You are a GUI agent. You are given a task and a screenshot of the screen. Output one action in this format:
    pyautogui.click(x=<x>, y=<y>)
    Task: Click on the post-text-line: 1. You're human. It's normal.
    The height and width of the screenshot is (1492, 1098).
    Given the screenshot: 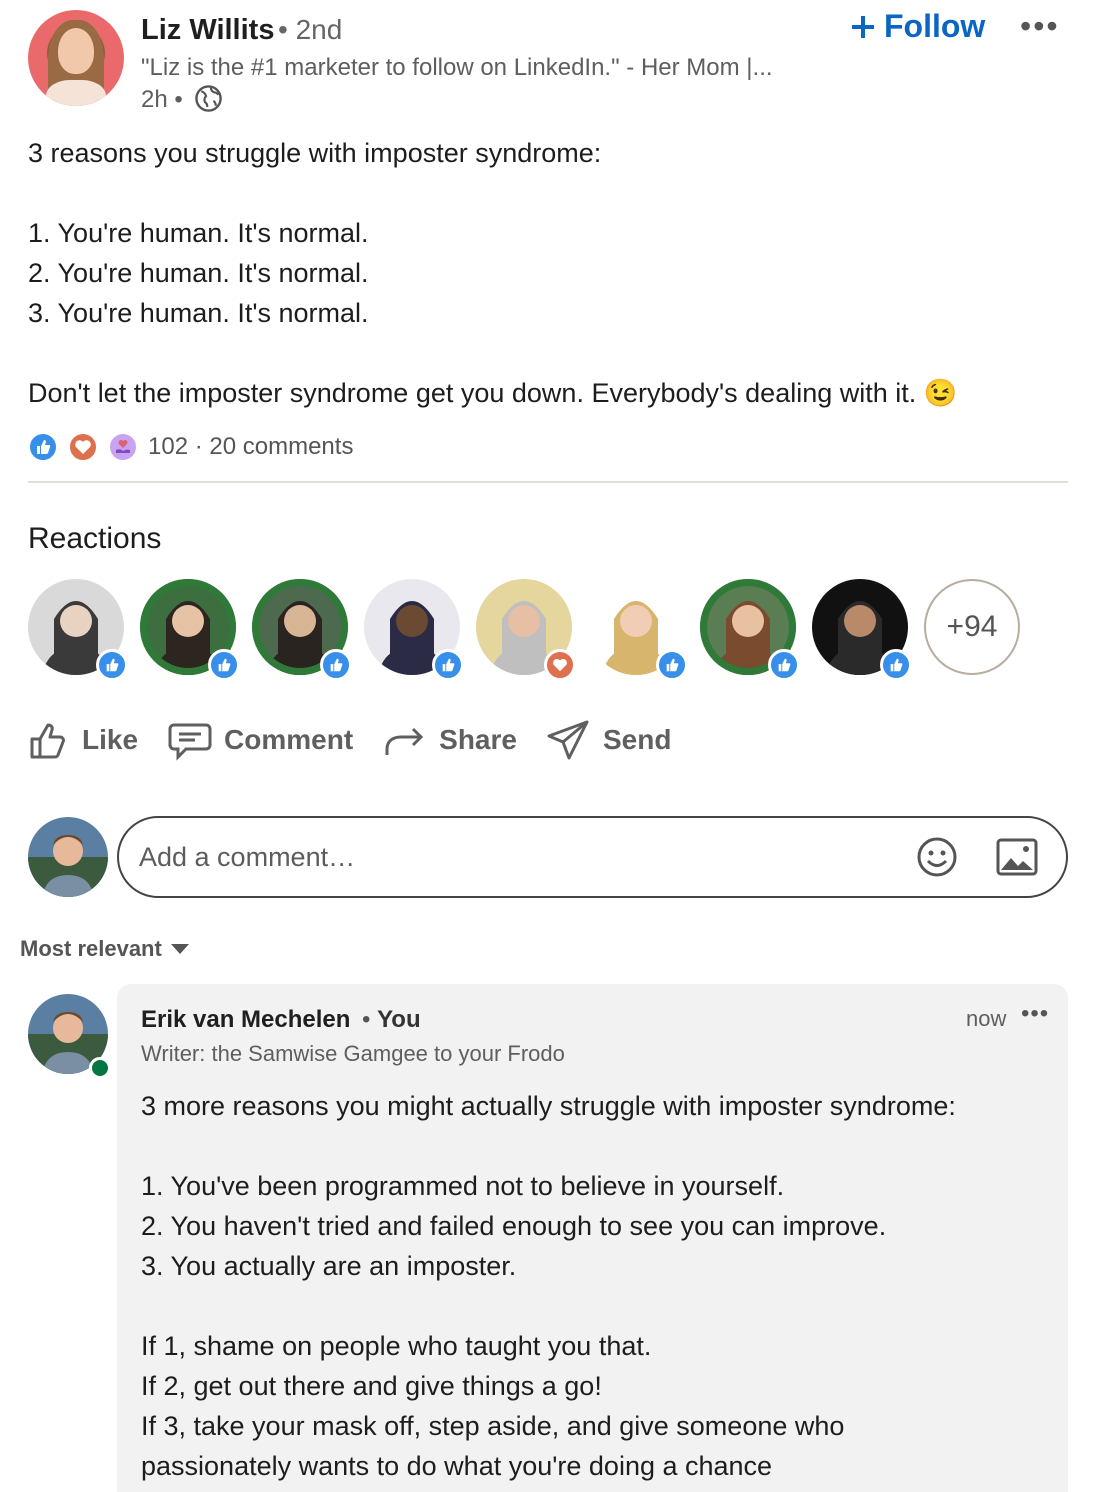 What is the action you would take?
    pyautogui.click(x=198, y=233)
    